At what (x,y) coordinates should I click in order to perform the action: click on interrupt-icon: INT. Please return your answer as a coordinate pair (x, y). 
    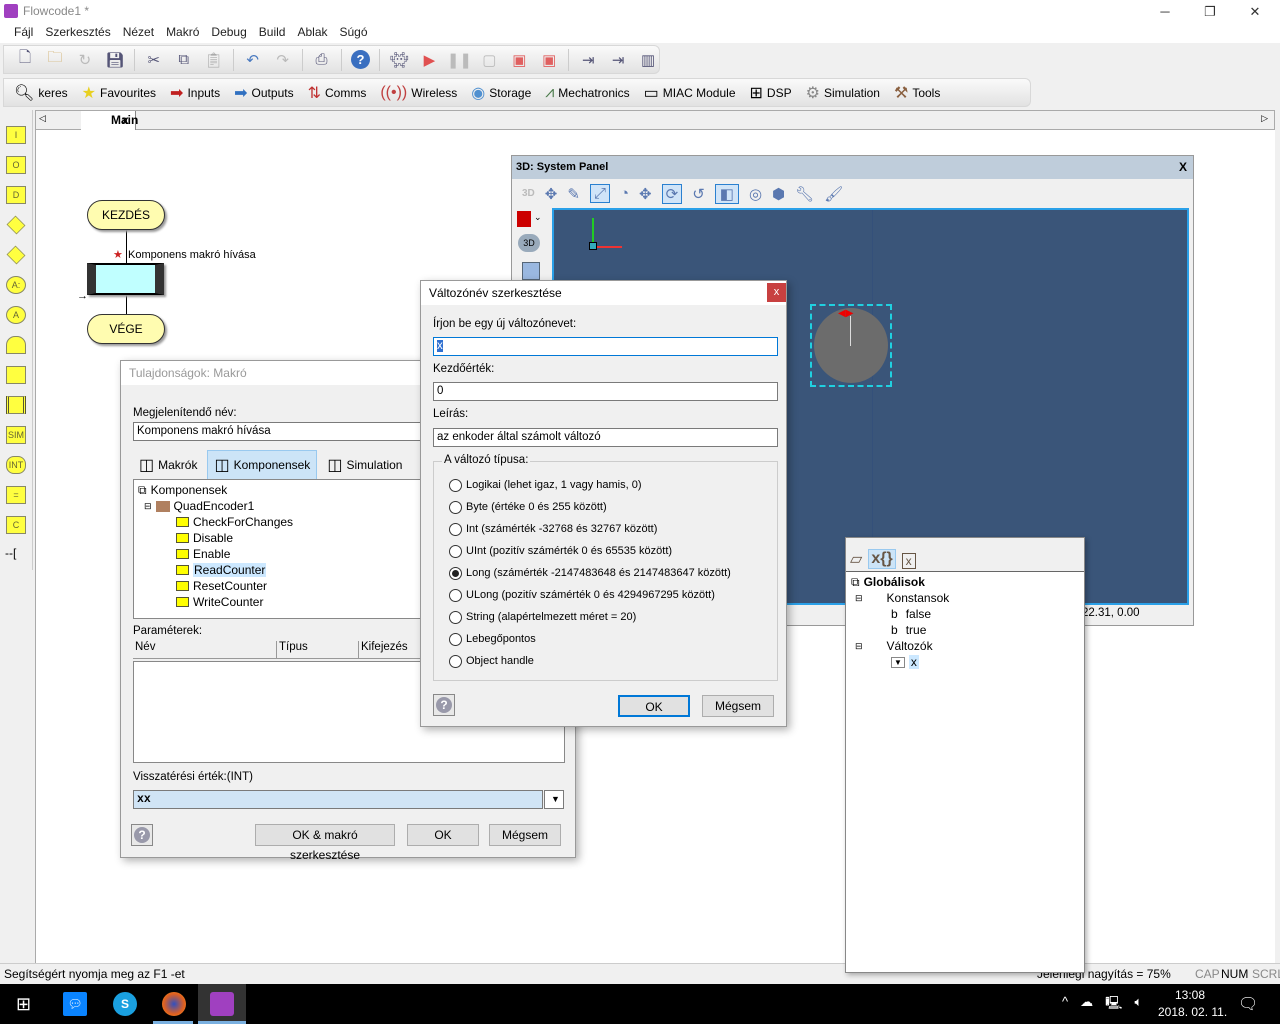
    Looking at the image, I should click on (16, 465).